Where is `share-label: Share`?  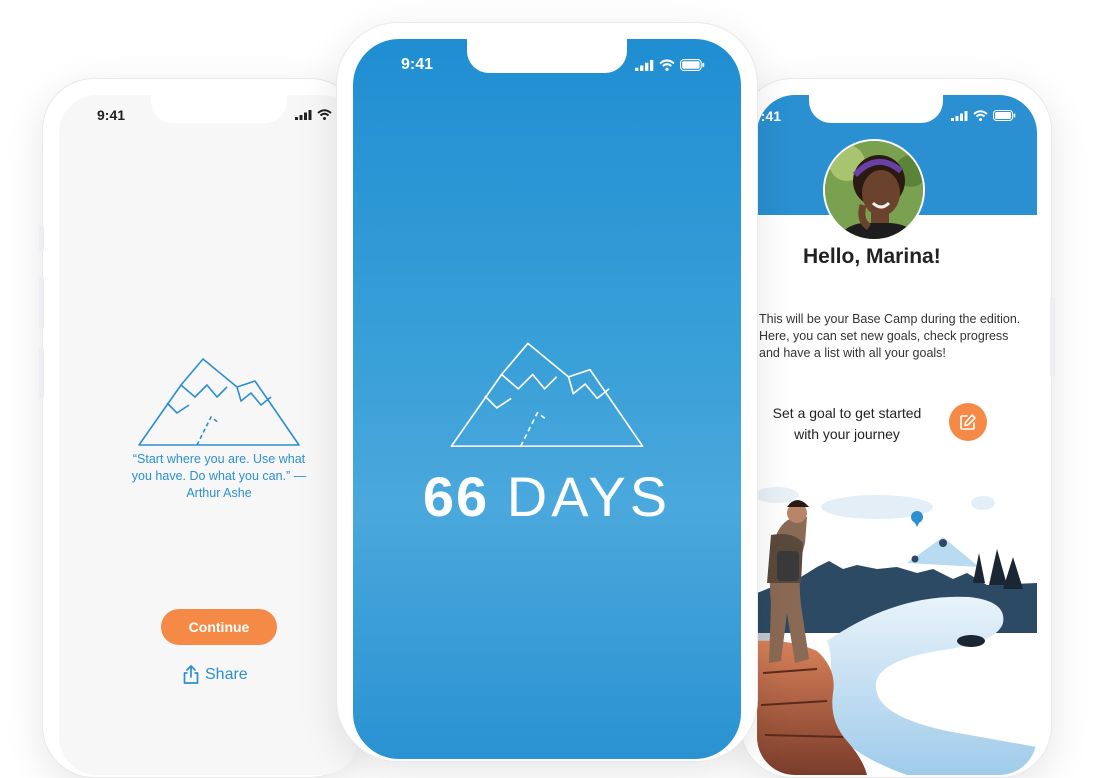 share-label: Share is located at coordinates (226, 674).